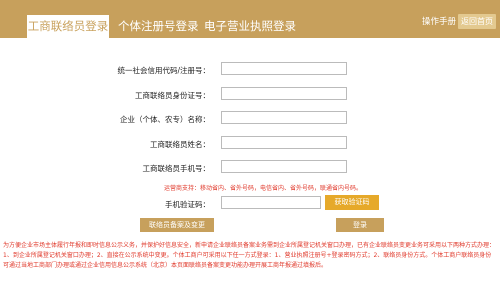  What do you see at coordinates (250, 26) in the screenshot?
I see `tab-e-license-login: 电子营业执照登录` at bounding box center [250, 26].